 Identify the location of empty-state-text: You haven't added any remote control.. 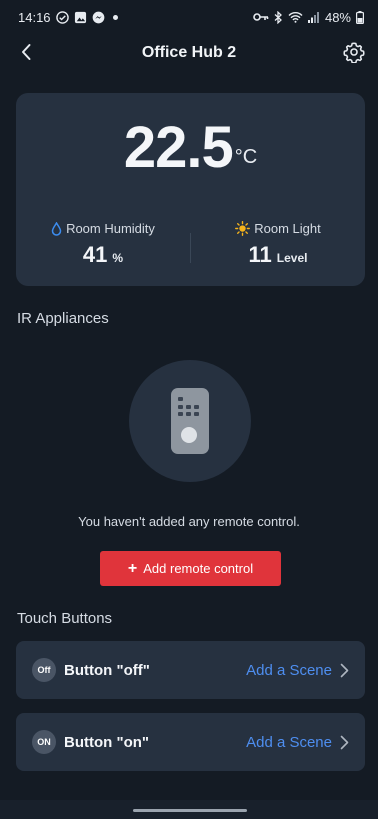
(189, 521).